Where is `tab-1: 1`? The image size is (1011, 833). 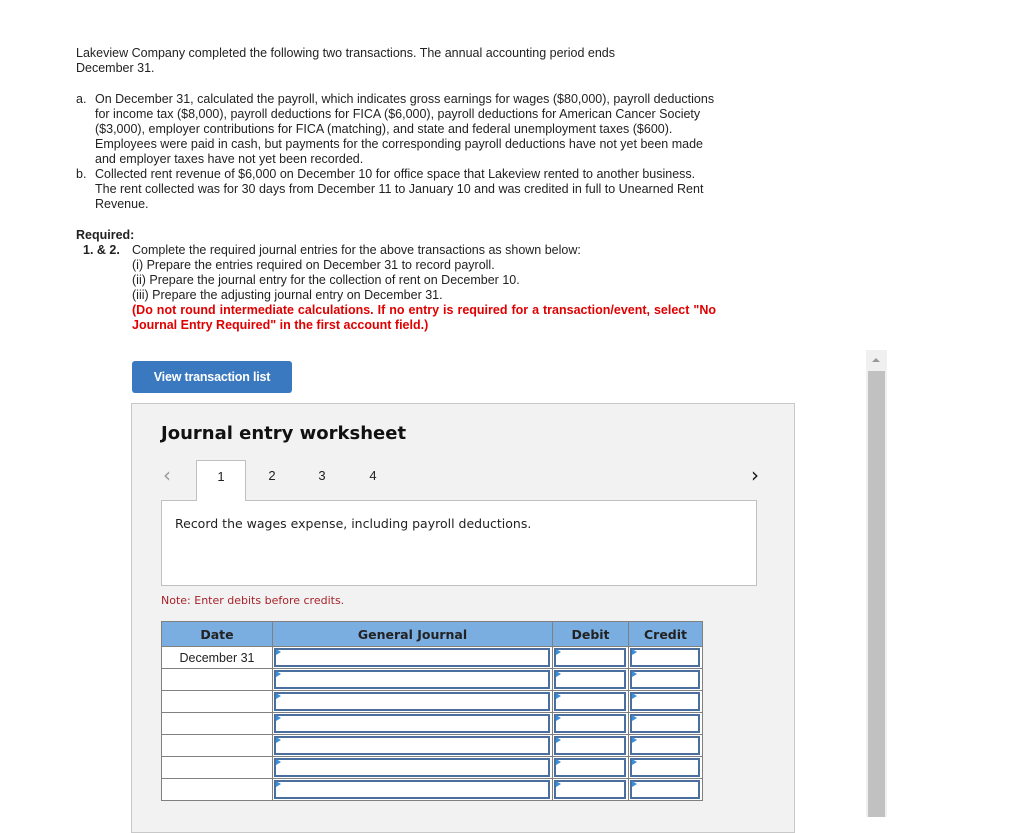 tab-1: 1 is located at coordinates (221, 480).